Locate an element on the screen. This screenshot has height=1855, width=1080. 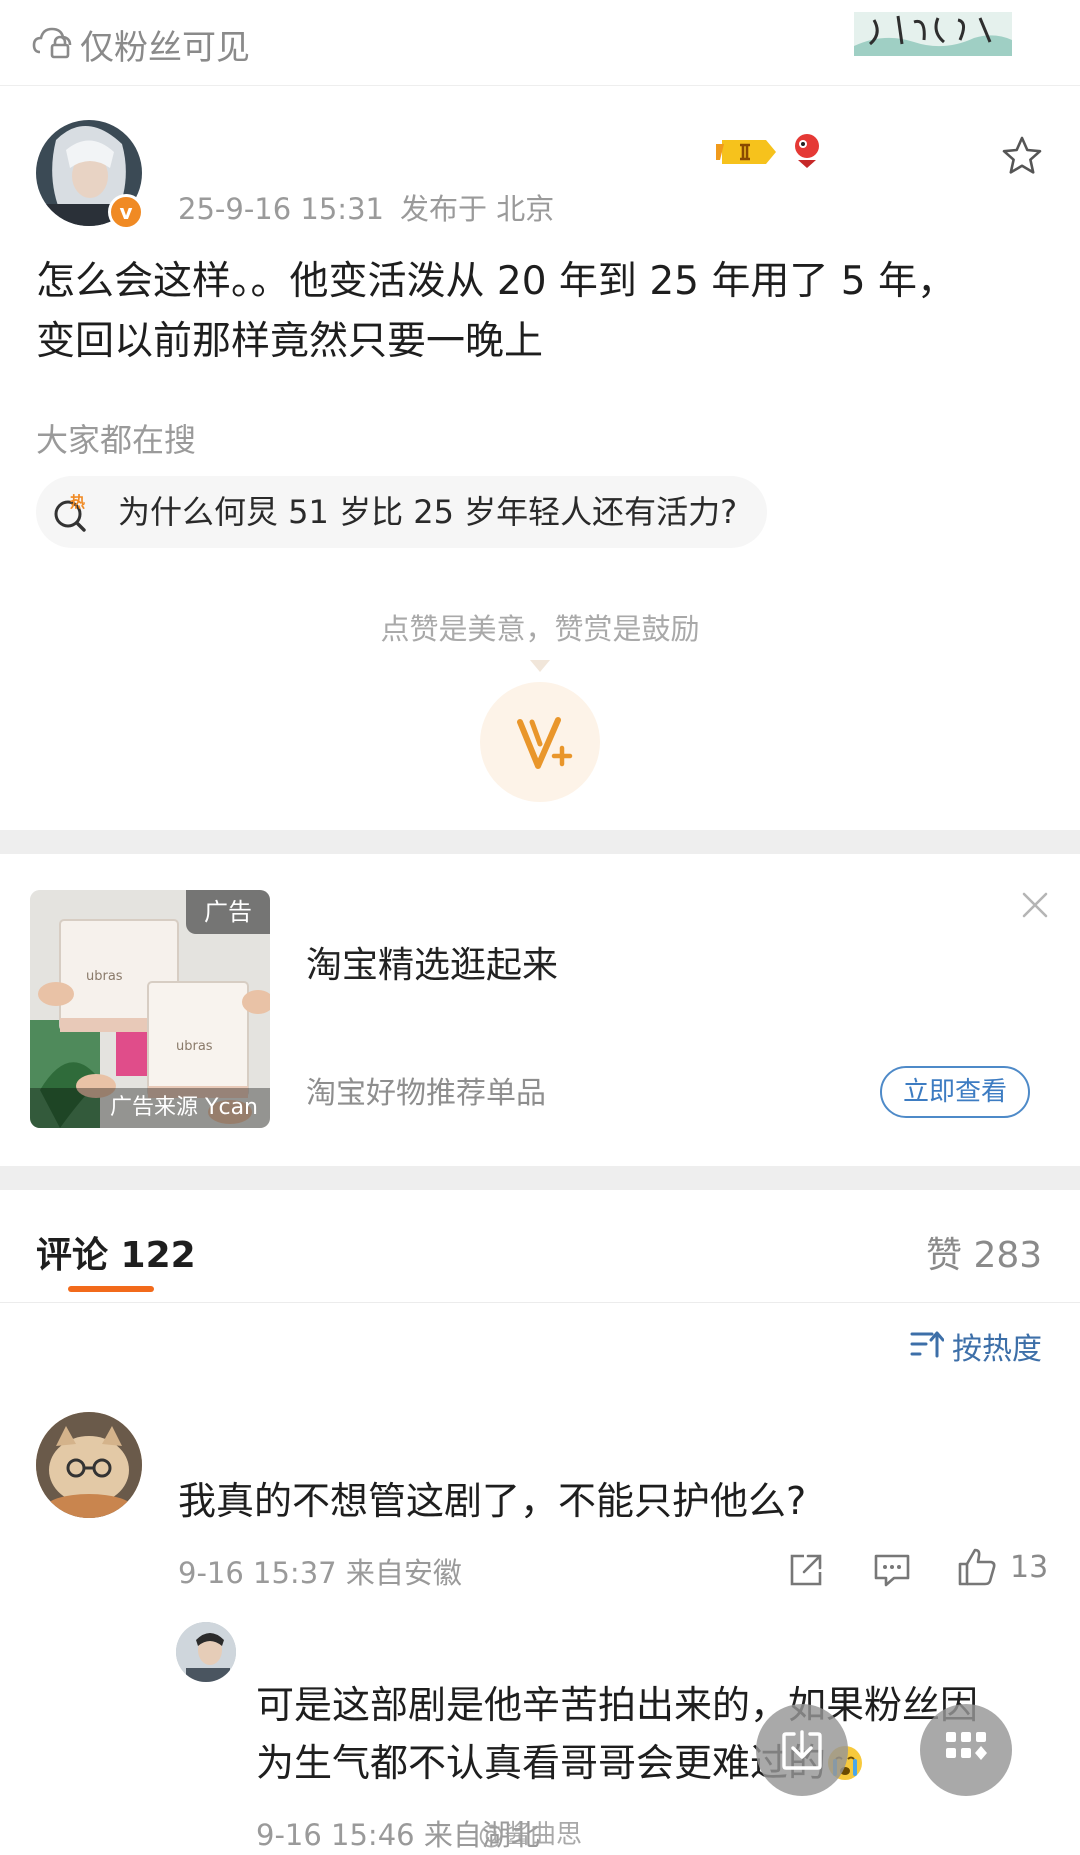
ad-source: 广告来源 Ycan is located at coordinates (150, 1108).